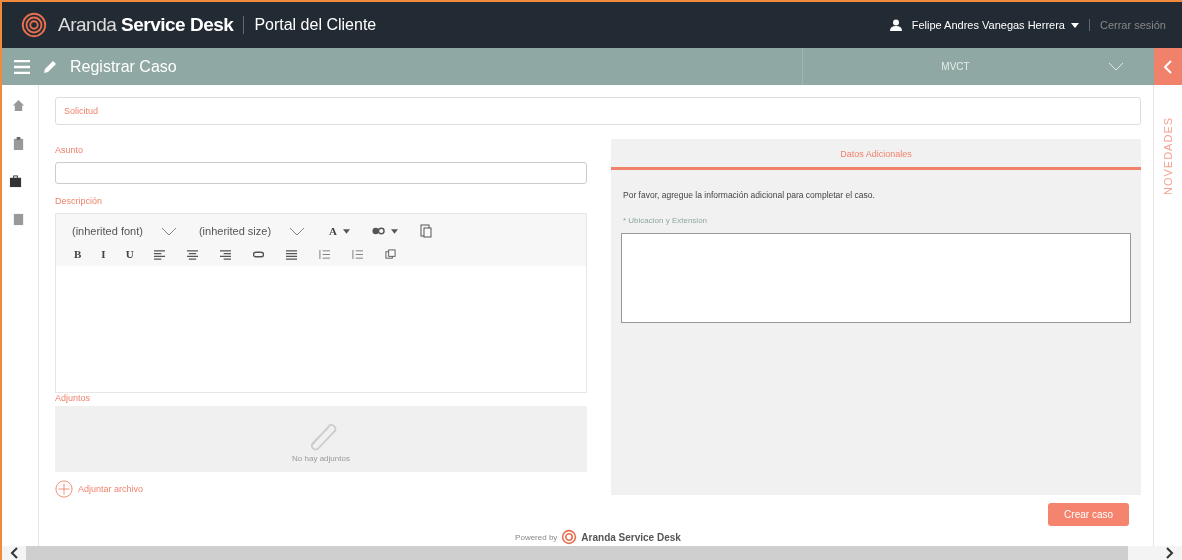 This screenshot has width=1182, height=560. Describe the element at coordinates (50, 66) in the screenshot. I see `pencil-icon` at that location.